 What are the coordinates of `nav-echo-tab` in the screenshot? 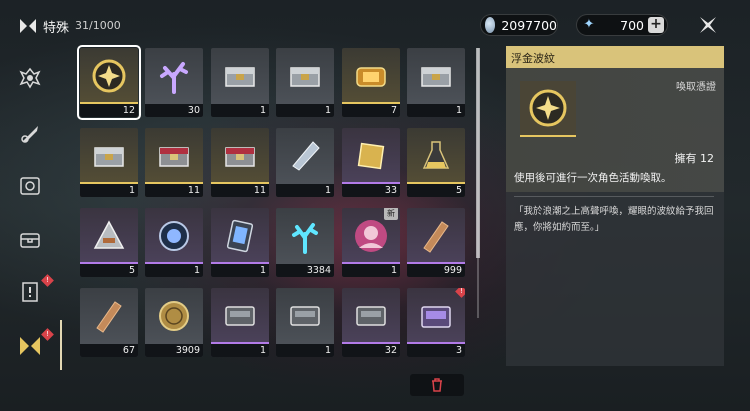 It's located at (30, 78).